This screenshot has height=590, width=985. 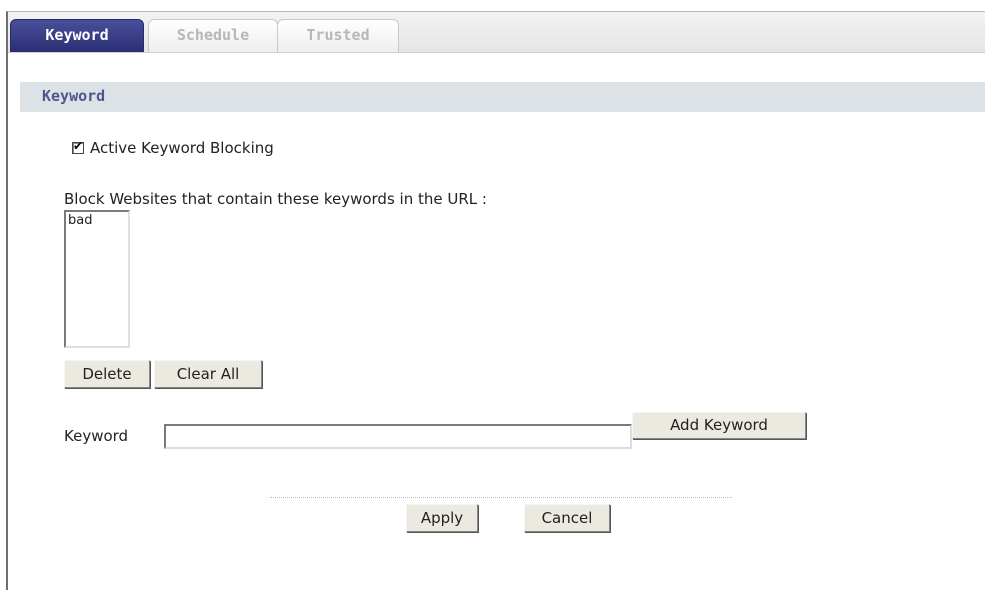 I want to click on checkmark-icon: ✔, so click(x=78, y=146).